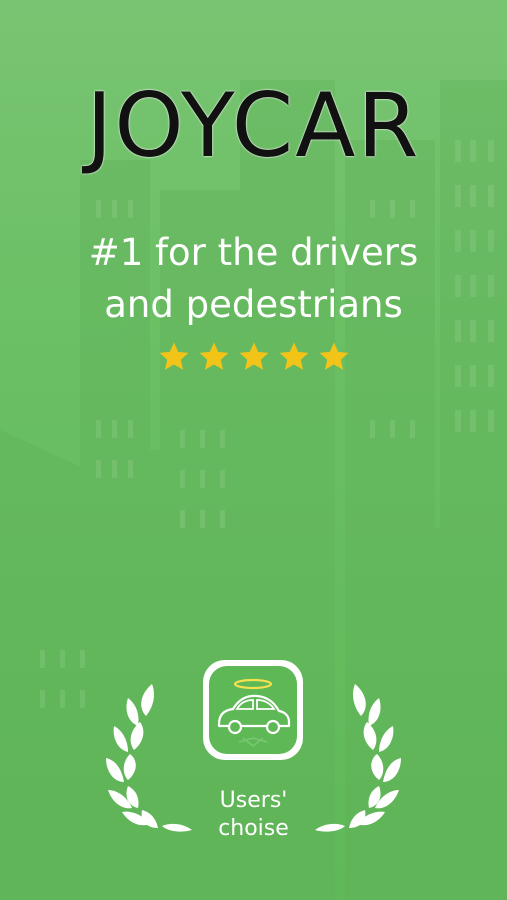  I want to click on app-title: JOYCAR, so click(253, 125).